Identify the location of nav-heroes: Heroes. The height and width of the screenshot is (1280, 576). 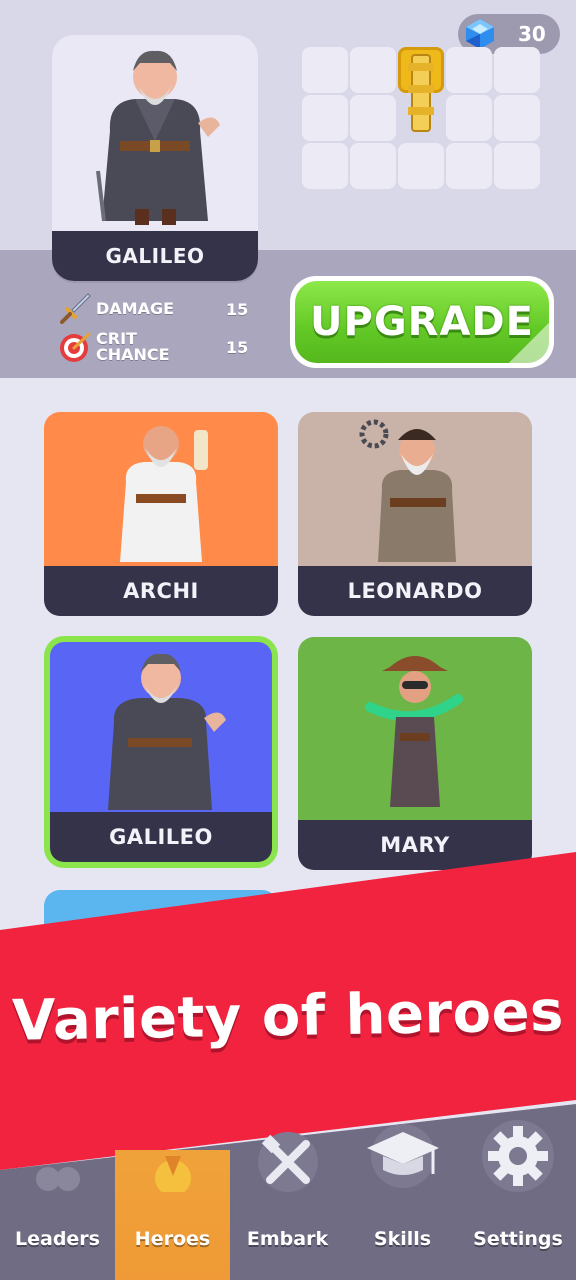
(172, 1215).